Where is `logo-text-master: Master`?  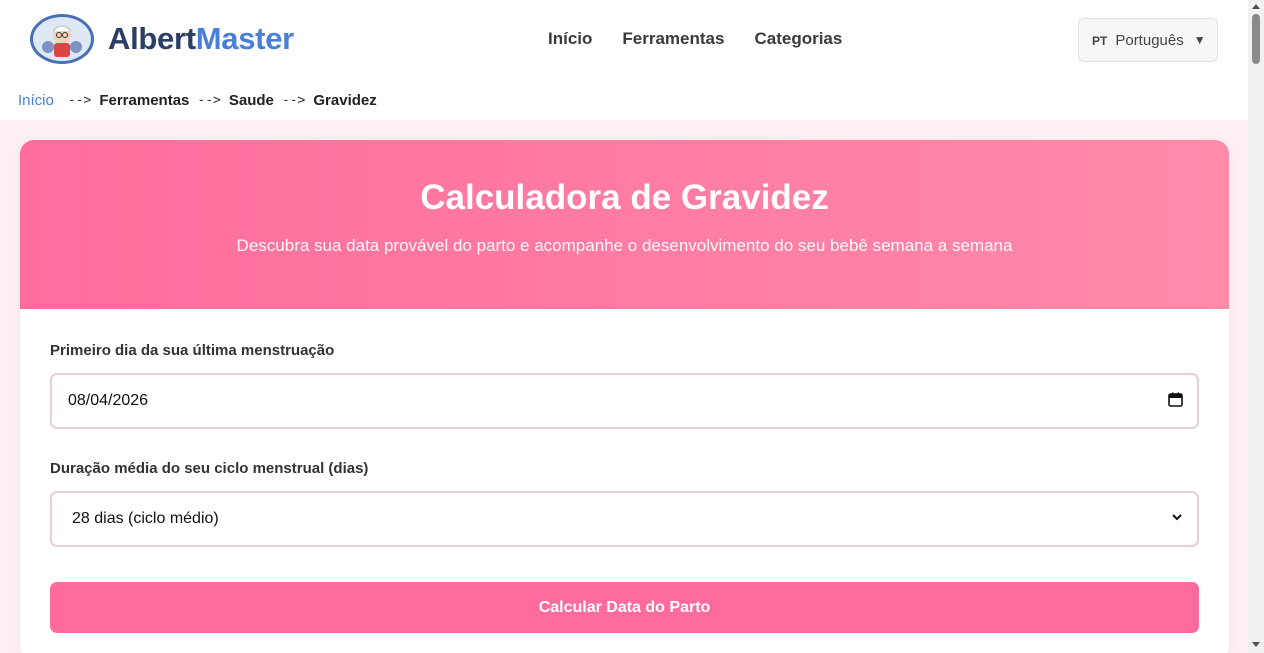
logo-text-master: Master is located at coordinates (244, 38).